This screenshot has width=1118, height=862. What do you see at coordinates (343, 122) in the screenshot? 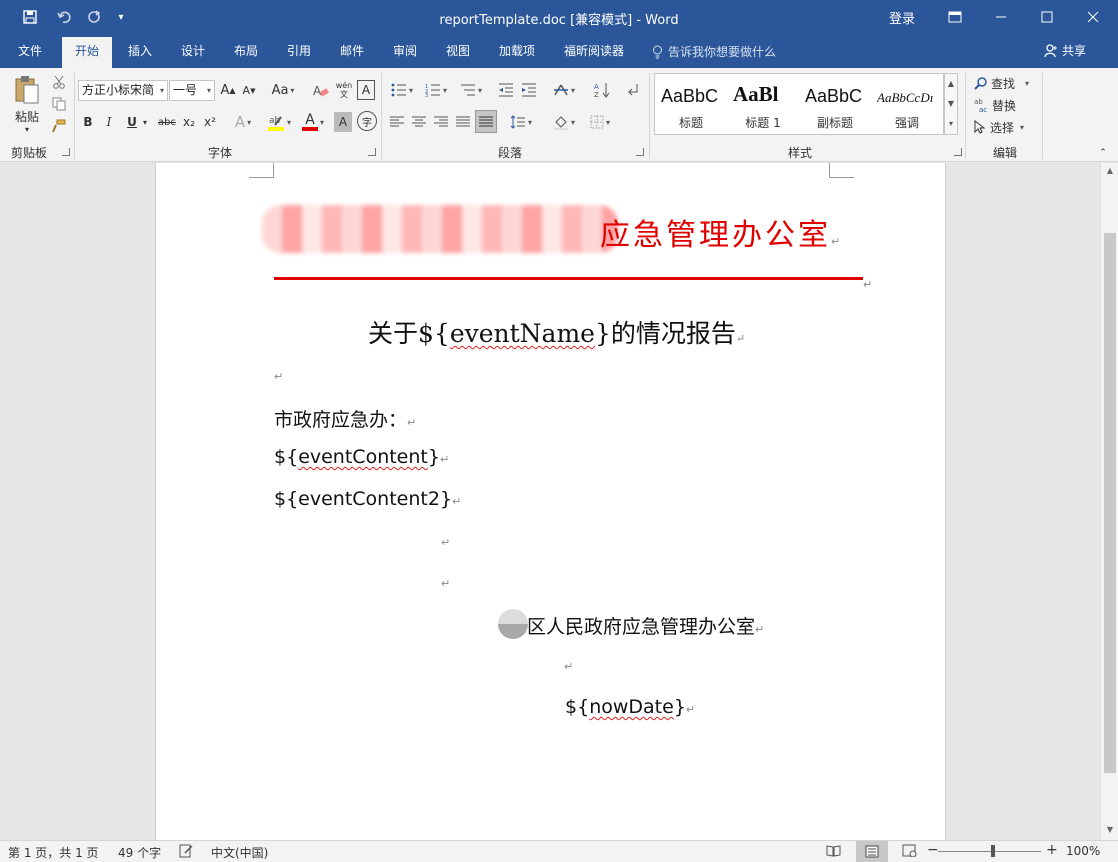
I see `character-shading-icon: A` at bounding box center [343, 122].